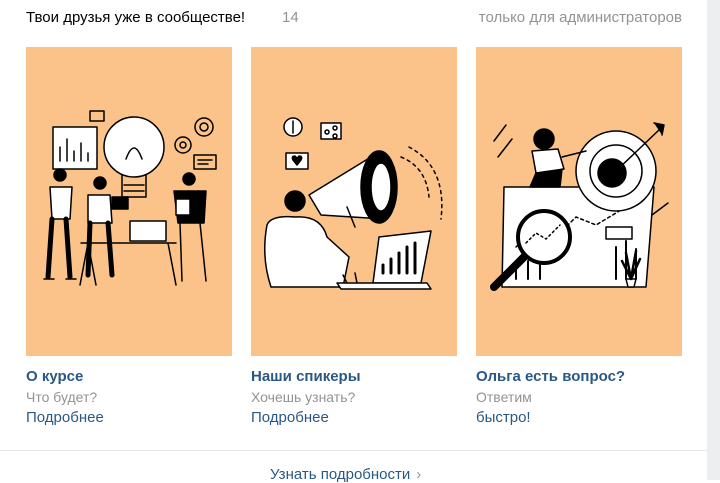 Image resolution: width=720 pixels, height=483 pixels. Describe the element at coordinates (303, 397) in the screenshot. I see `card-subtitle: Хочешь узнать?` at that location.